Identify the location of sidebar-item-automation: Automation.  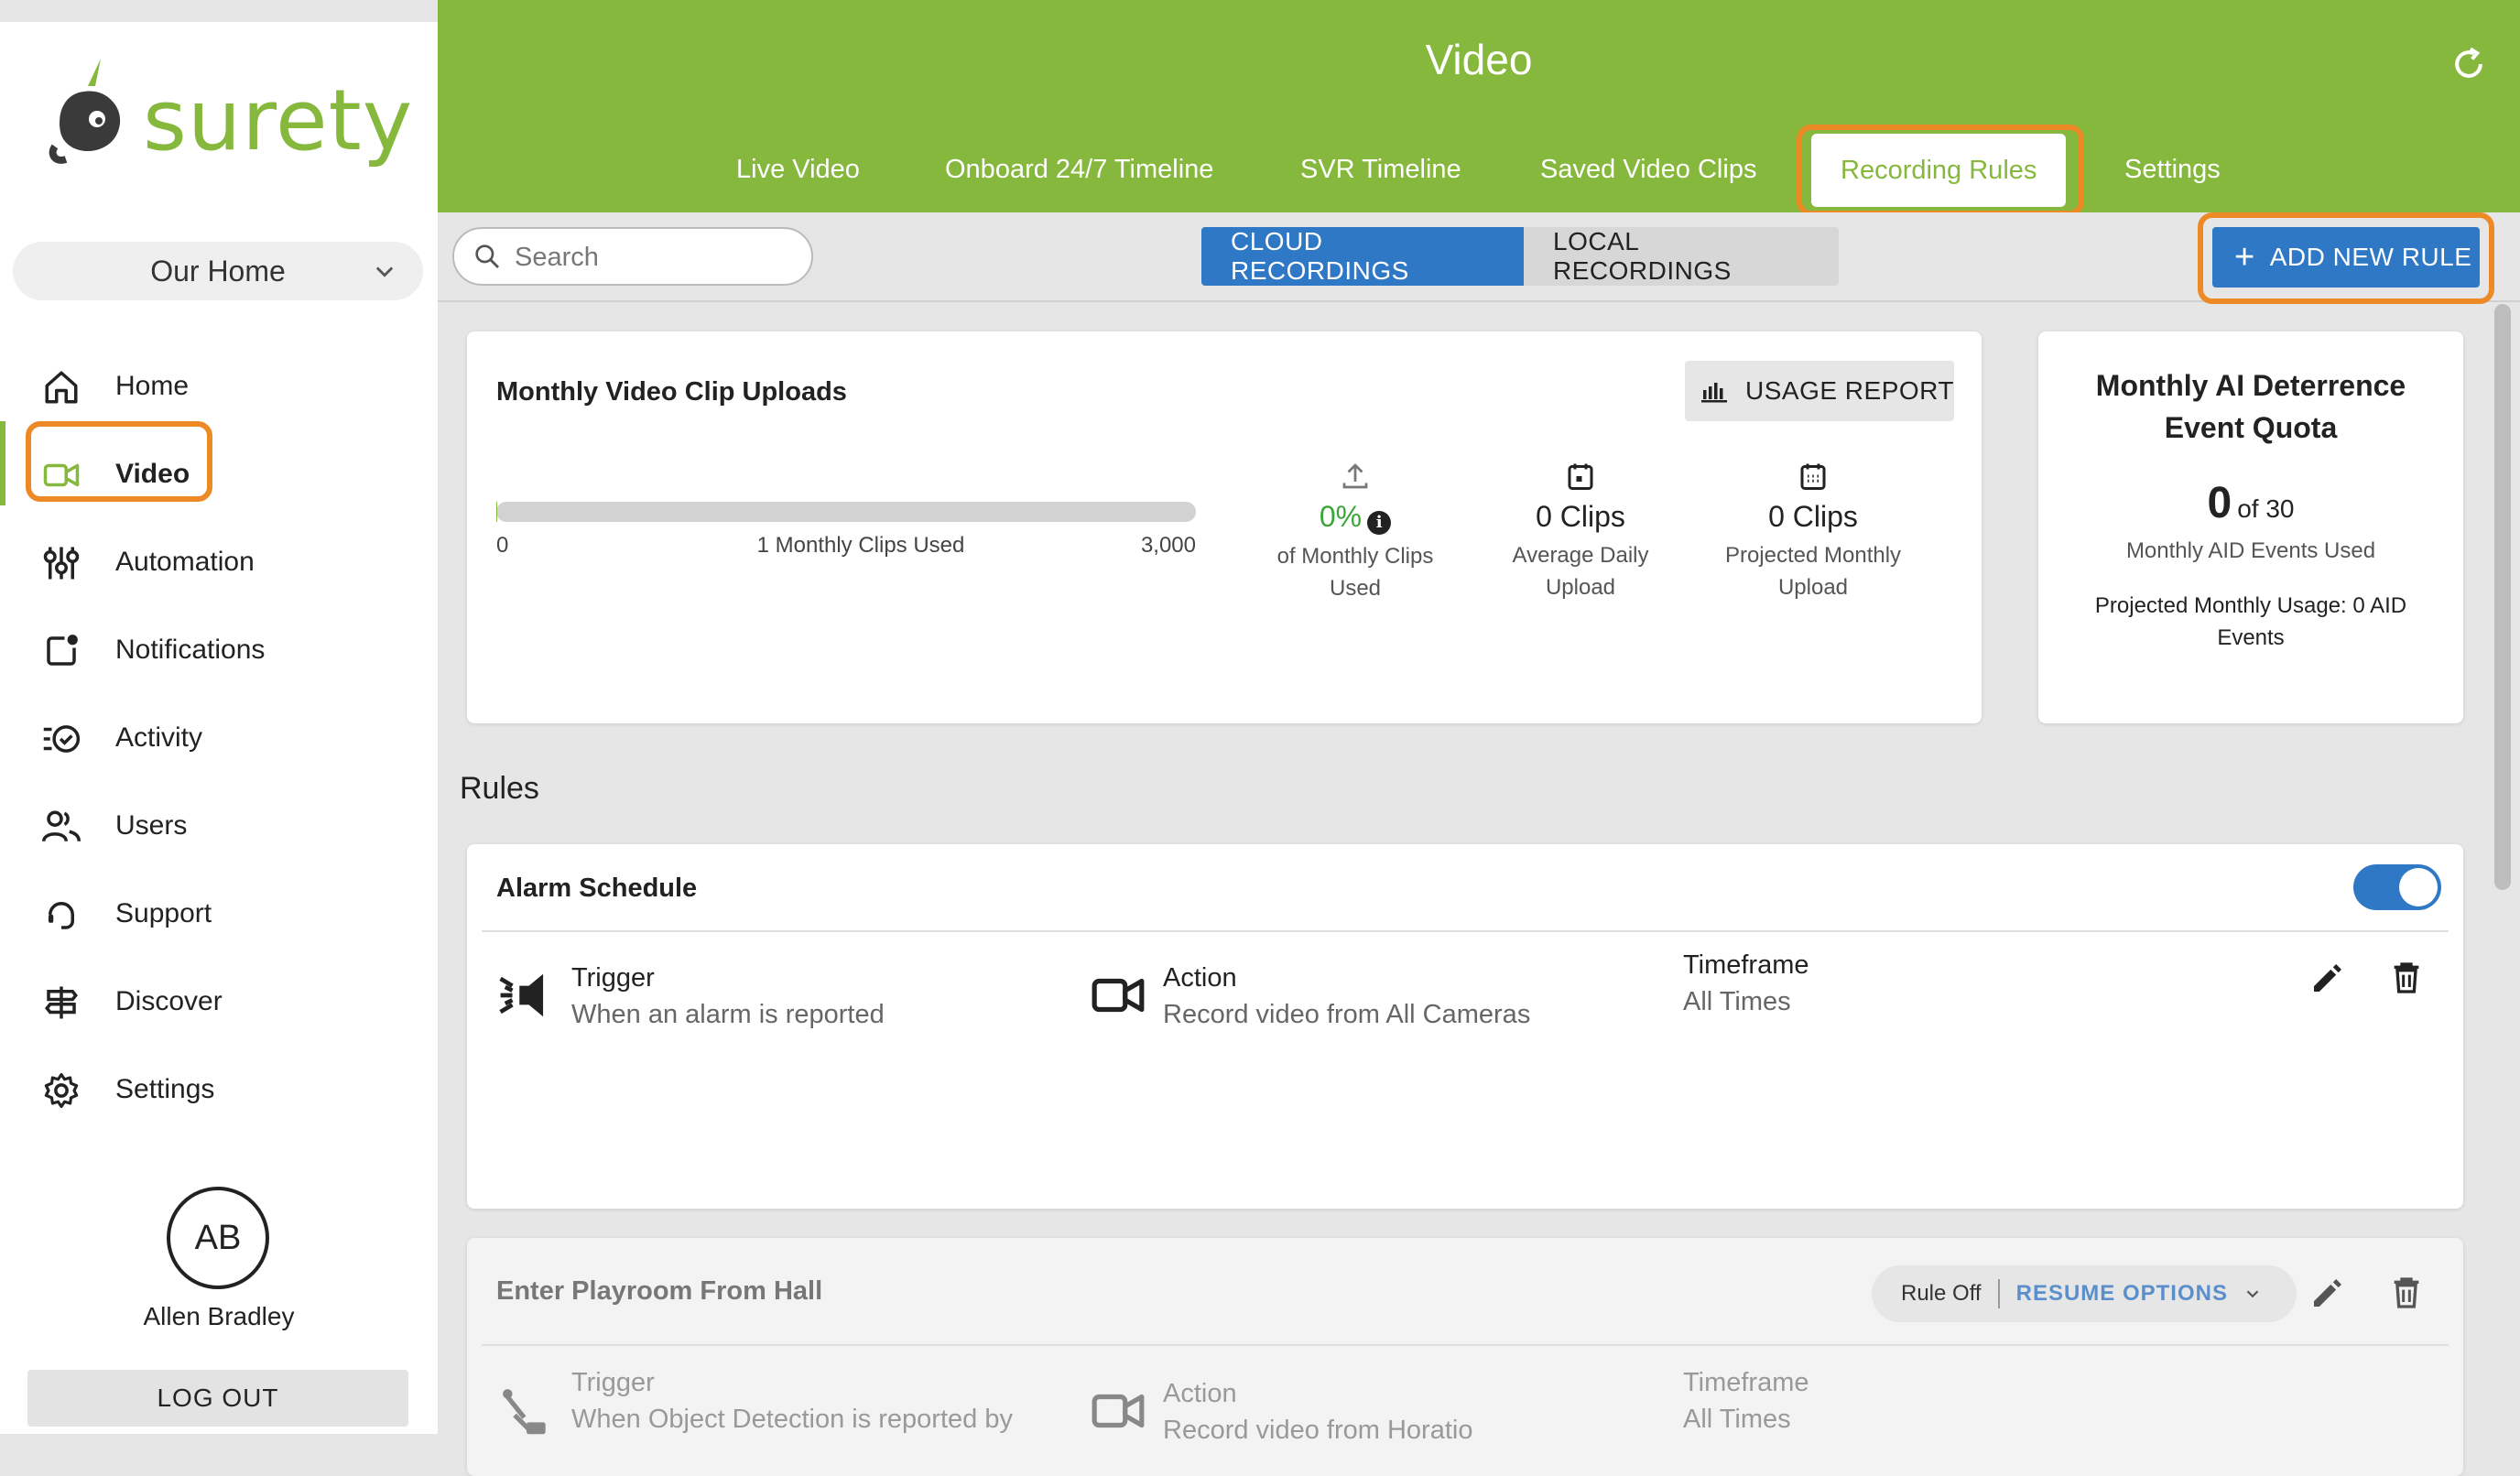
(219, 562).